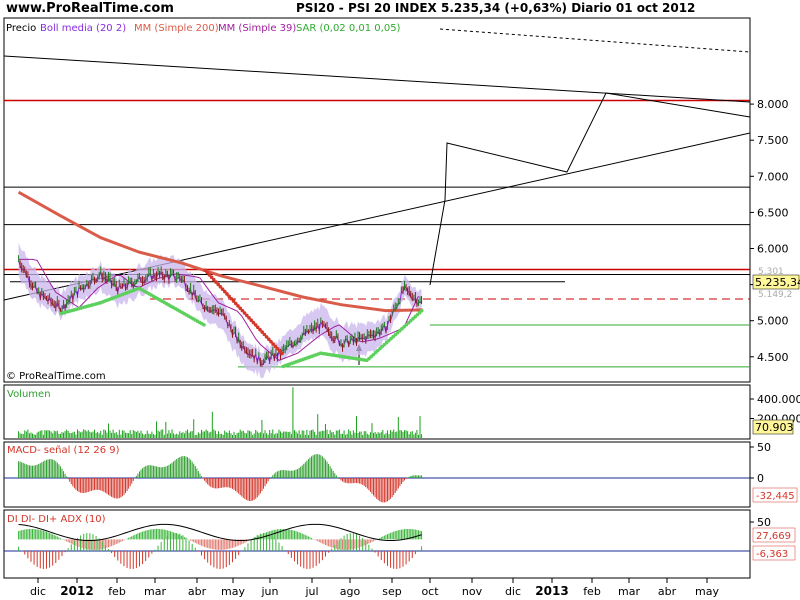 The image size is (800, 600). What do you see at coordinates (76, 591) in the screenshot?
I see `x-tick-label: 2012` at bounding box center [76, 591].